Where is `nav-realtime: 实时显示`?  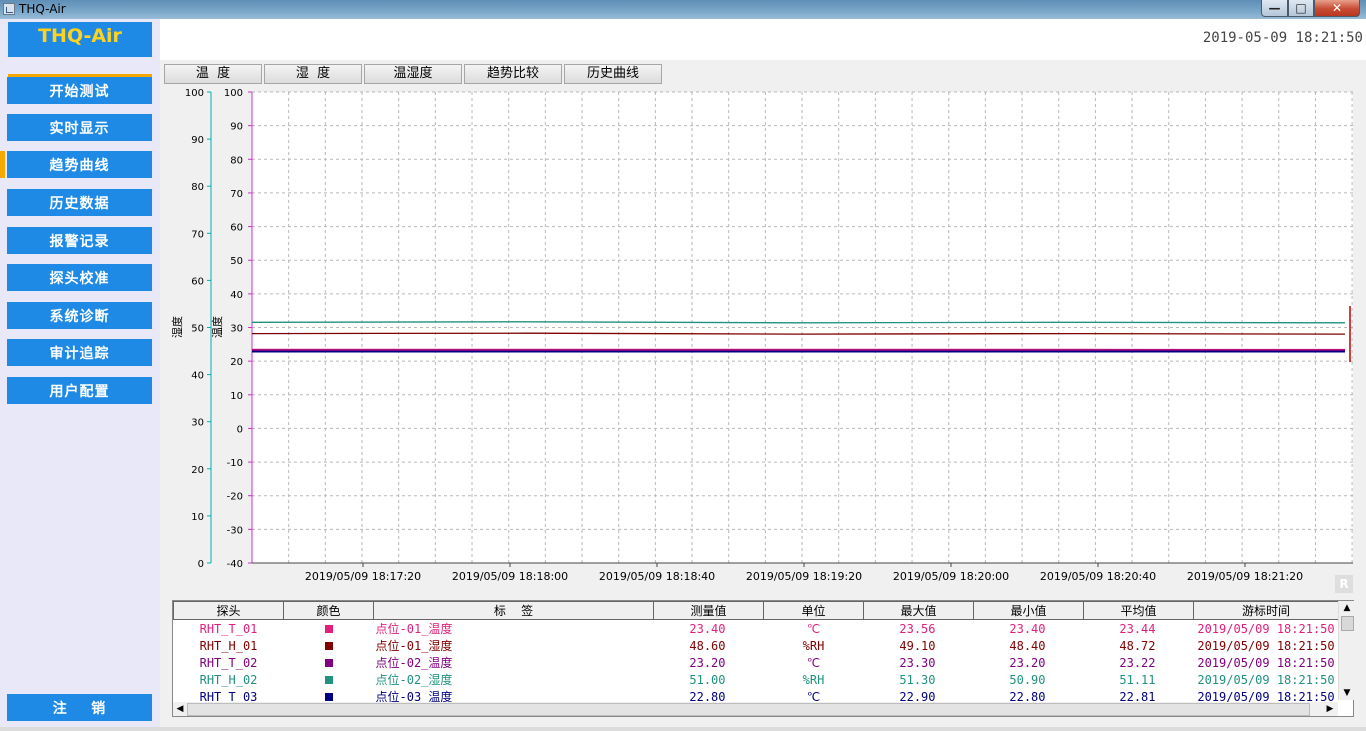 nav-realtime: 实时显示 is located at coordinates (79, 127).